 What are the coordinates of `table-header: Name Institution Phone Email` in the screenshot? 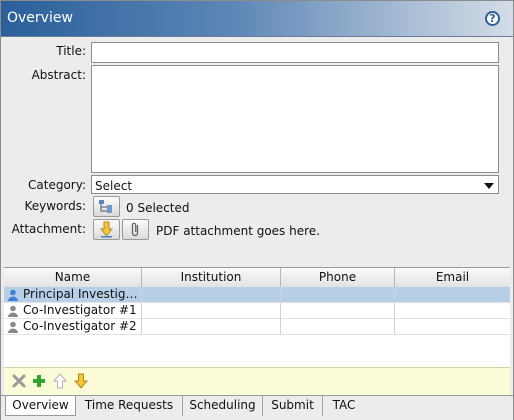 It's located at (257, 278).